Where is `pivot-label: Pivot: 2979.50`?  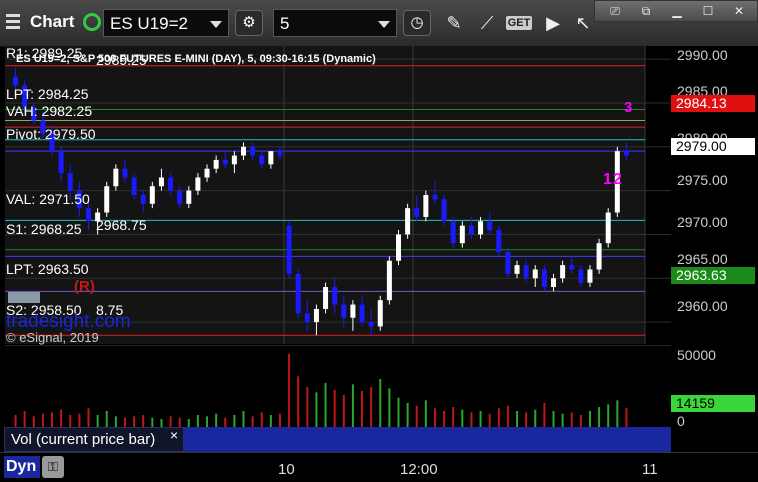
pivot-label: Pivot: 2979.50 is located at coordinates (51, 134).